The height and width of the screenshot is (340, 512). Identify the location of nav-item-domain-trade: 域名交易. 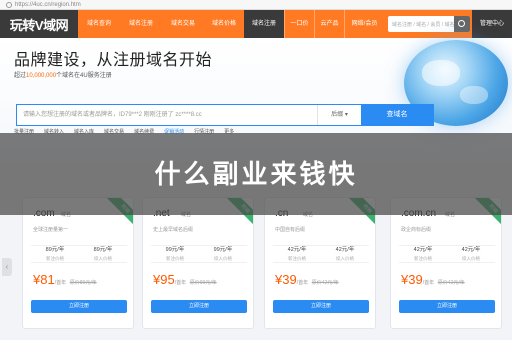
(183, 24).